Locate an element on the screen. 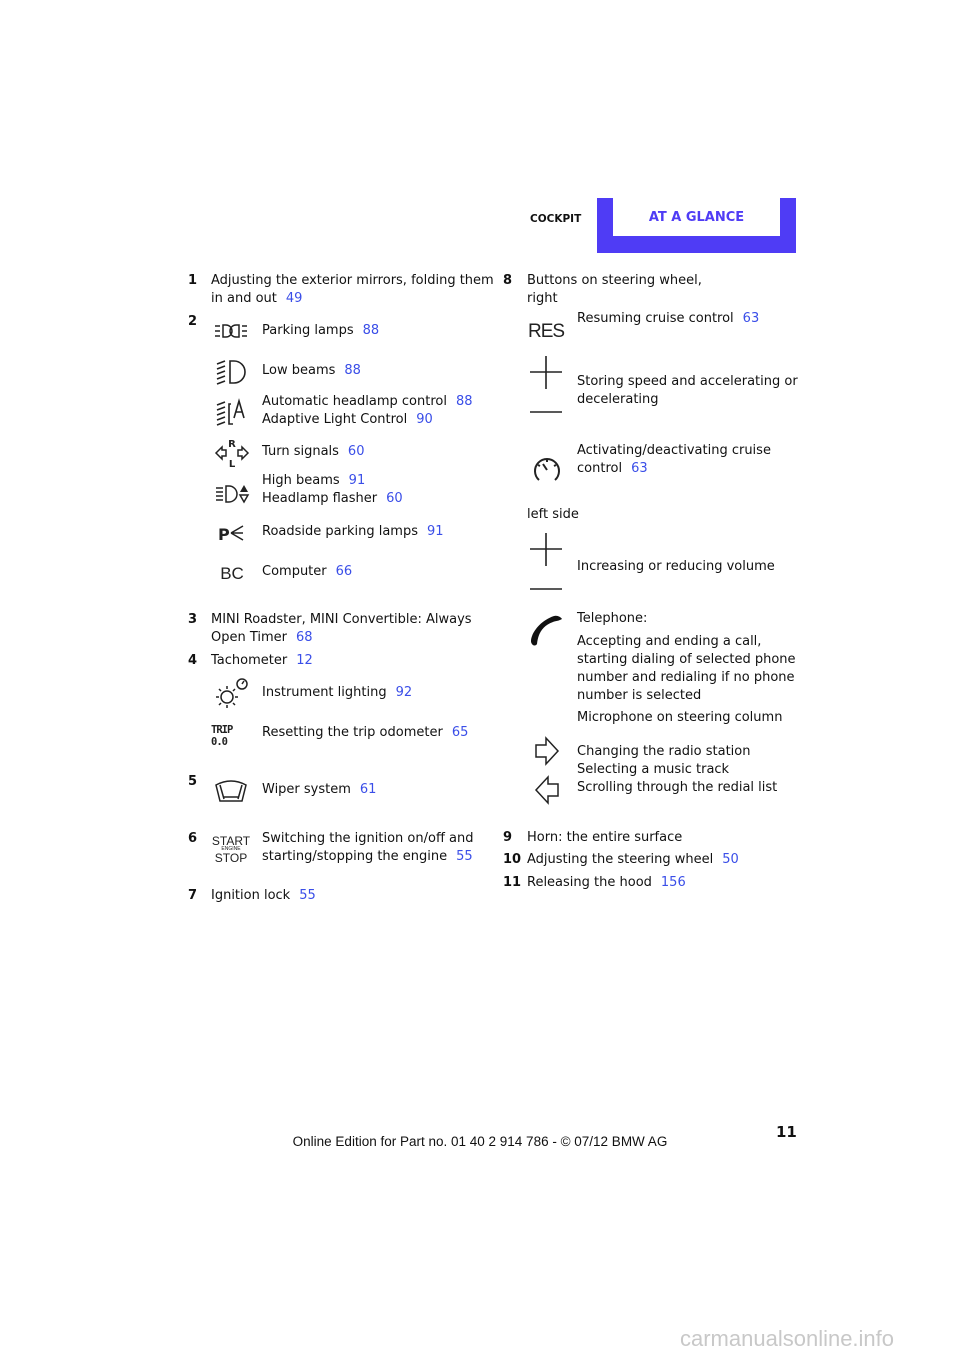 Image resolution: width=960 pixels, height=1358 pixels. text: Open Timer is located at coordinates (249, 637).